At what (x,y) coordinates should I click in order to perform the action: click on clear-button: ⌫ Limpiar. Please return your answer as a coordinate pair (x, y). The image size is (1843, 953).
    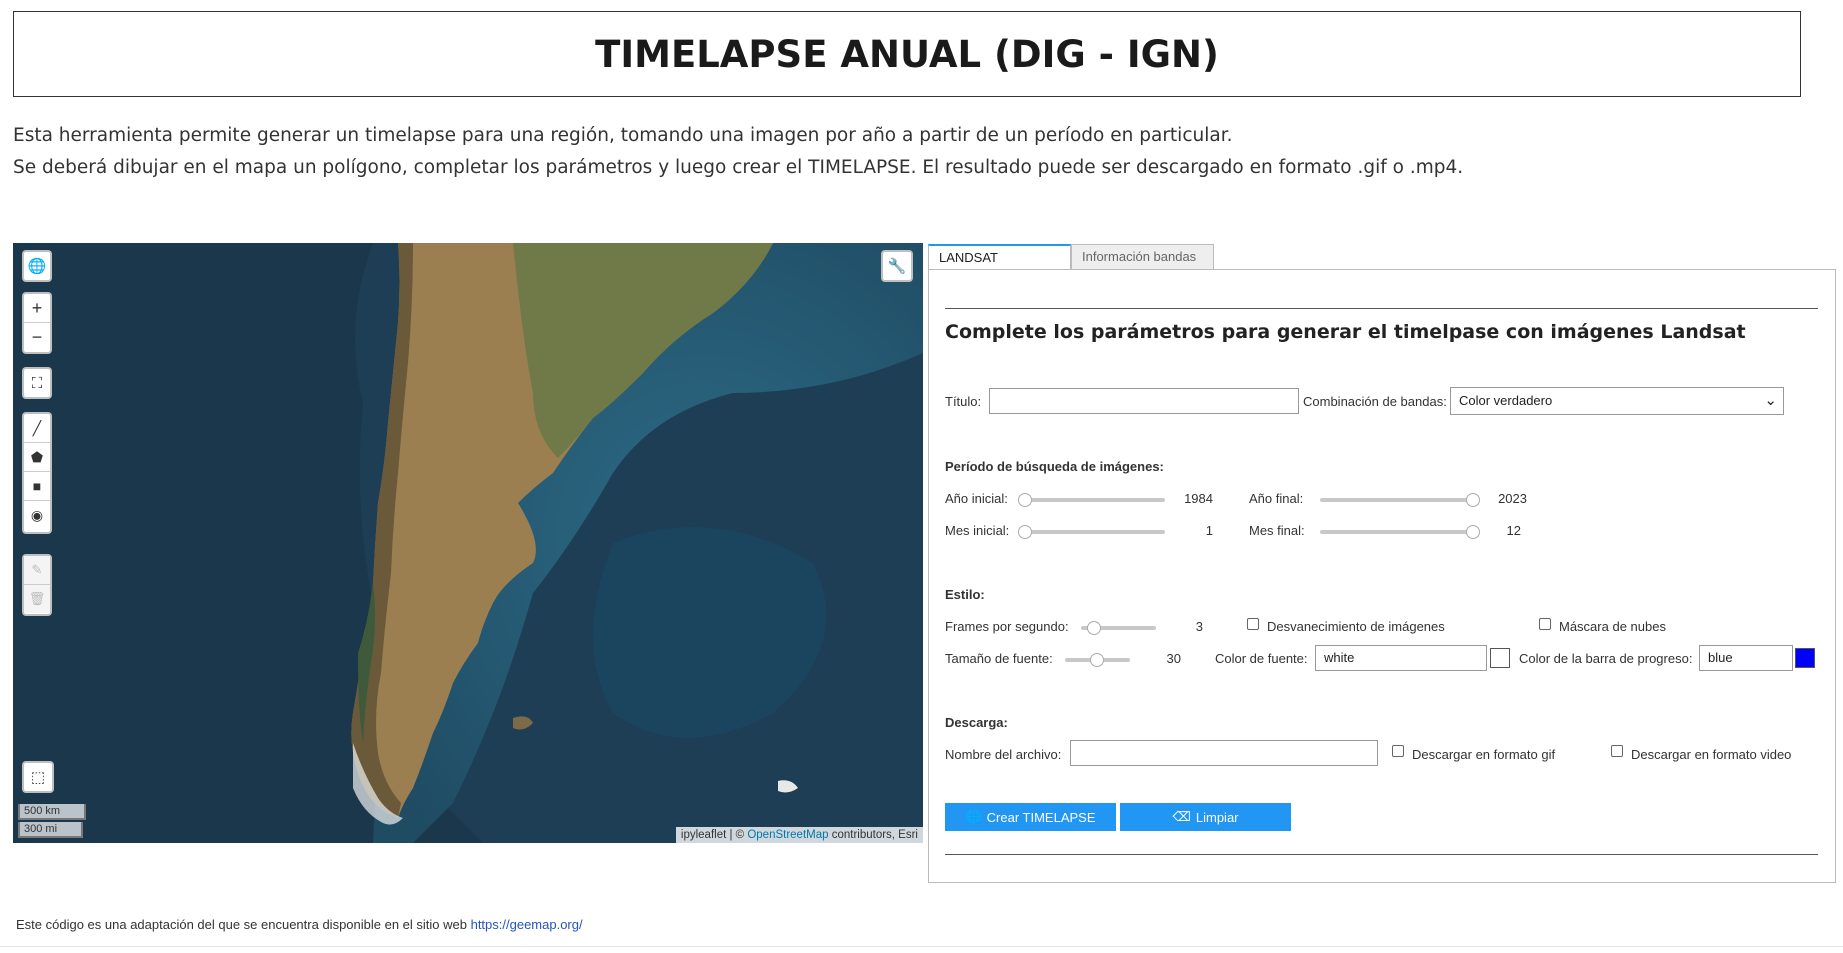
    Looking at the image, I should click on (1205, 817).